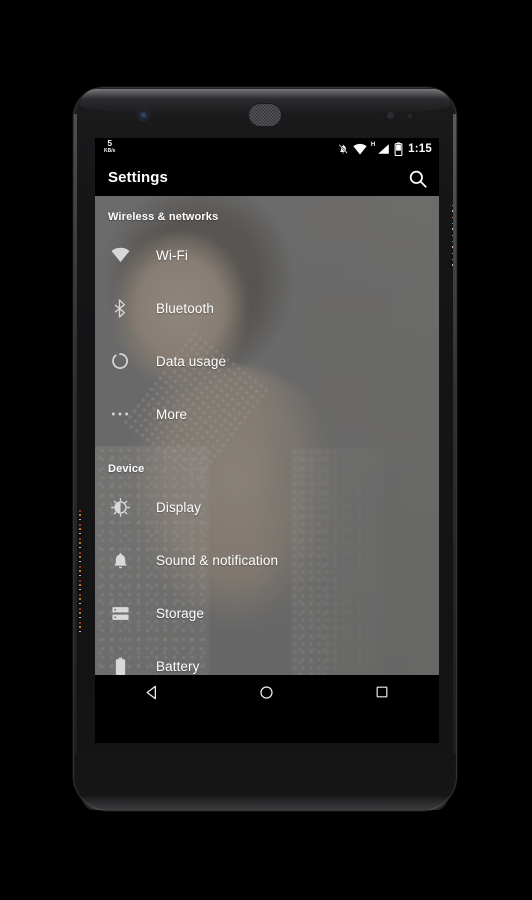 This screenshot has height=900, width=532. What do you see at coordinates (163, 217) in the screenshot?
I see `section-header-wireless: Wireless & networks` at bounding box center [163, 217].